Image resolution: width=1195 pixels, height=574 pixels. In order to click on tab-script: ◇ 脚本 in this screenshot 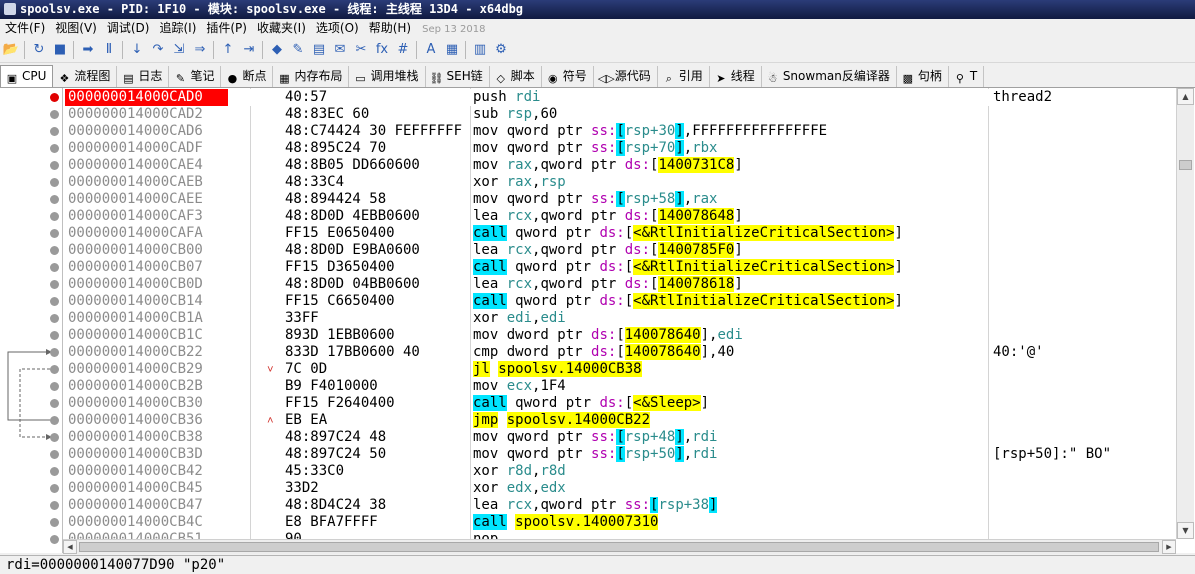, I will do `click(516, 76)`.